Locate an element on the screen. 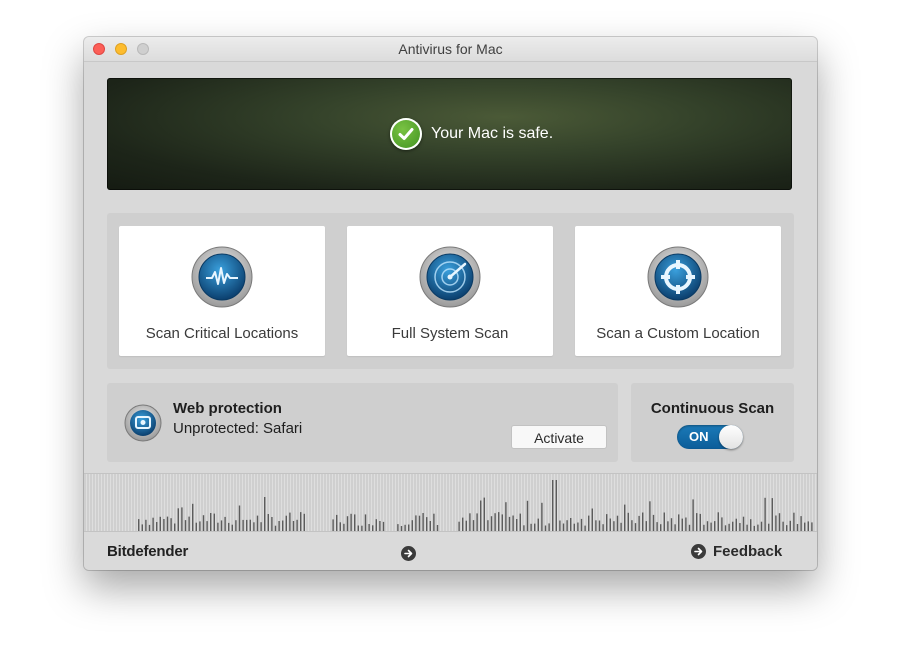 This screenshot has height=662, width=900. status-text: Your Mac is safe. is located at coordinates (492, 133).